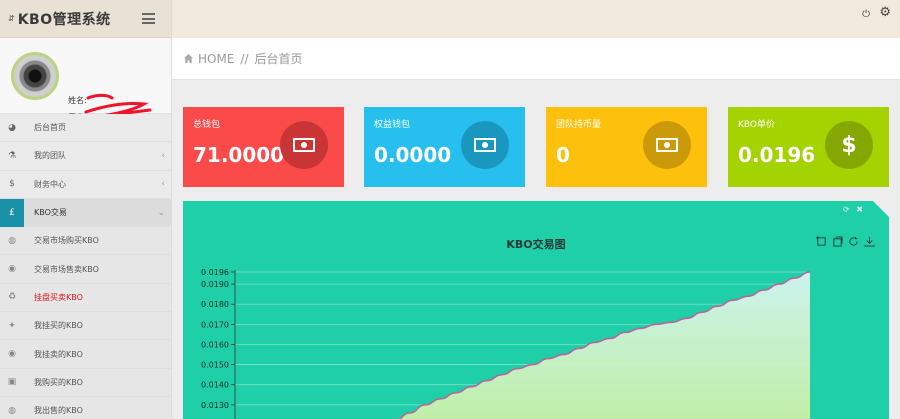 The image size is (900, 419). Describe the element at coordinates (12, 155) in the screenshot. I see `flask-icon: ⚗` at that location.